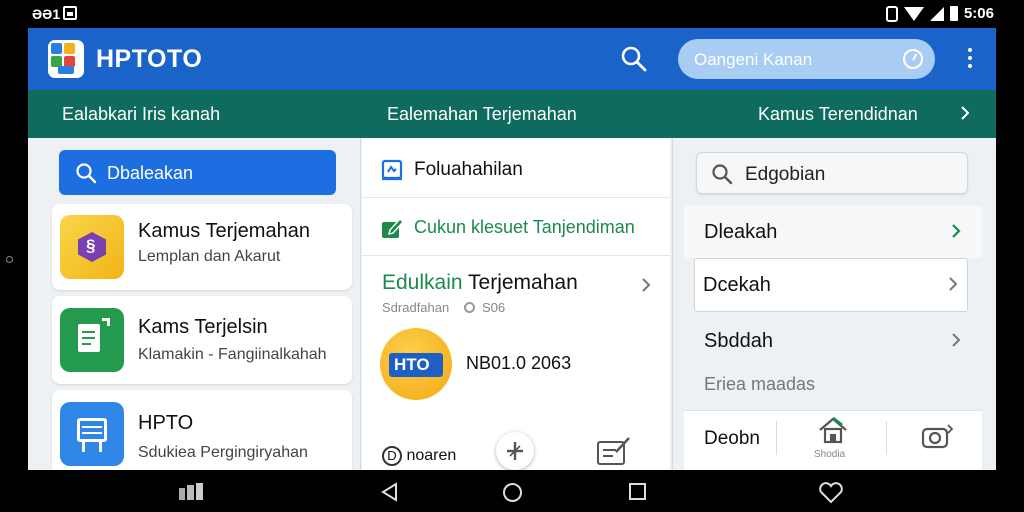  What do you see at coordinates (614, 451) in the screenshot?
I see `note-edit-icon` at bounding box center [614, 451].